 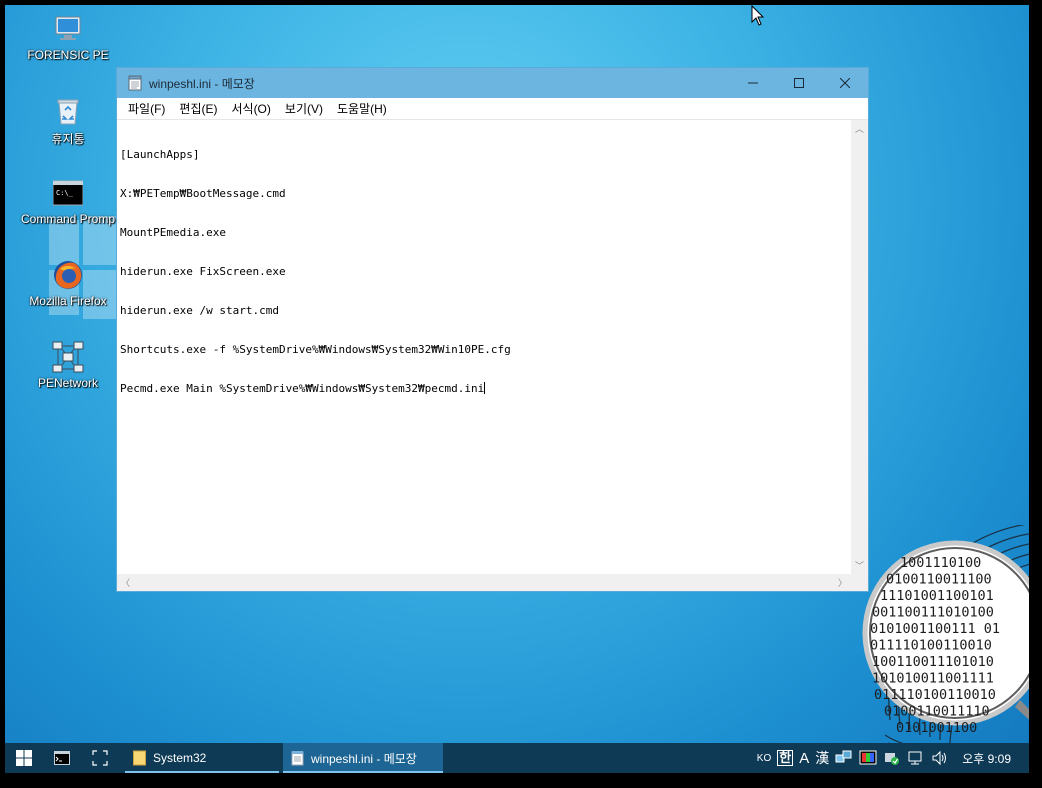 I want to click on desktop-icon-label: Mozilla Firefox, so click(x=68, y=301).